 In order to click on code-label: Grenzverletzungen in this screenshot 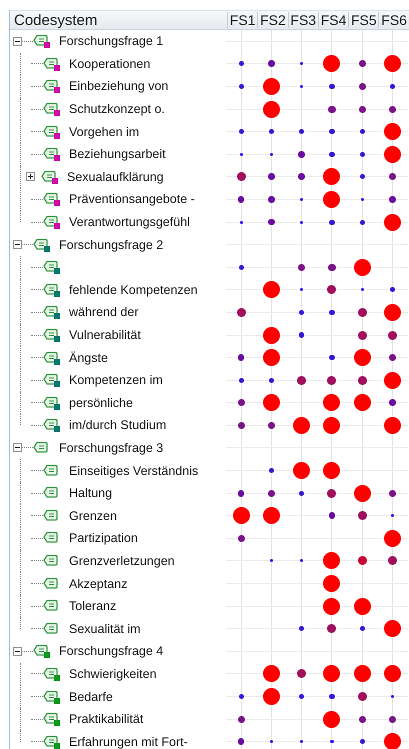, I will do `click(122, 561)`.